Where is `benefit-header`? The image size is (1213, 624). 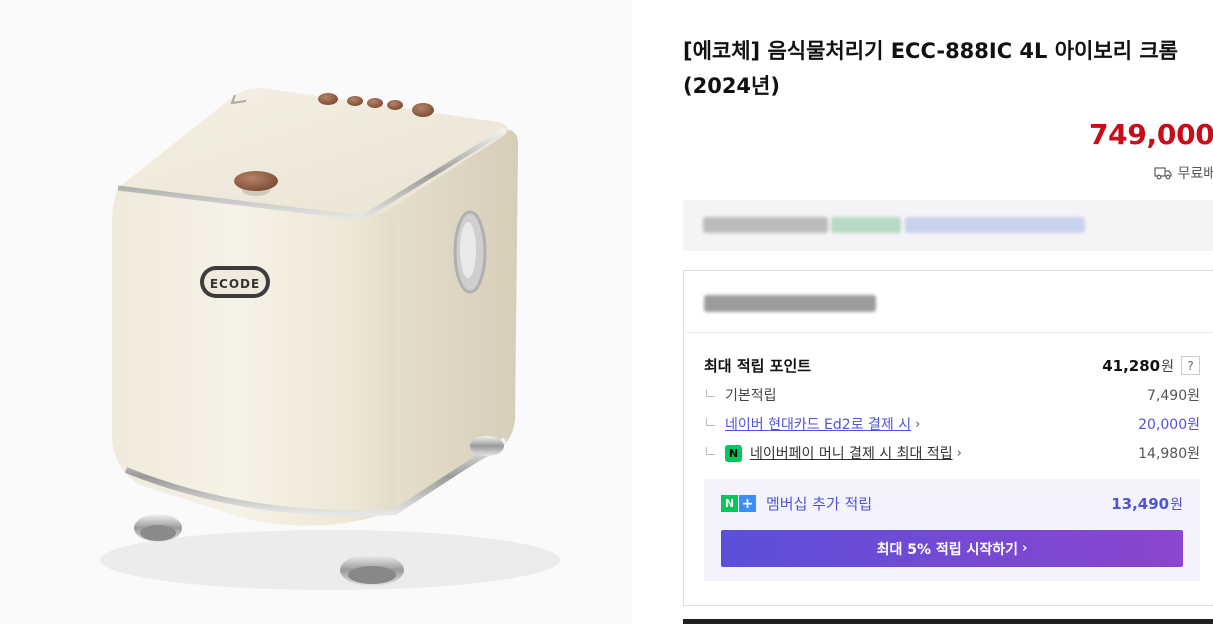 benefit-header is located at coordinates (948, 302).